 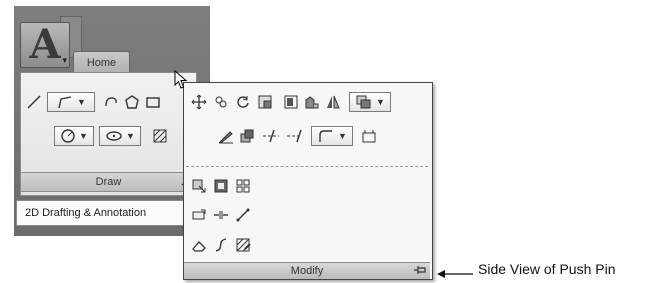 I want to click on hatch-icon, so click(x=160, y=136).